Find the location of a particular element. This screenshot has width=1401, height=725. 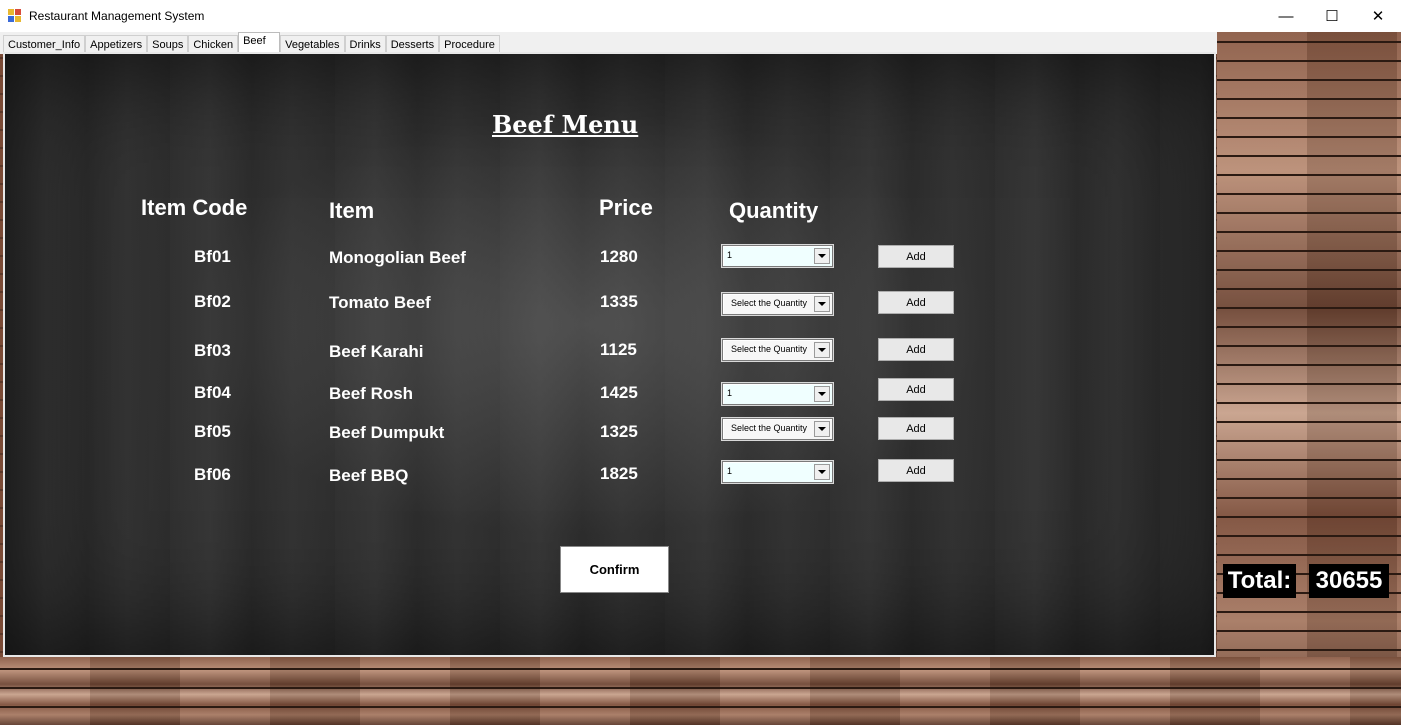

column-header-quantity: Quantity is located at coordinates (774, 210).